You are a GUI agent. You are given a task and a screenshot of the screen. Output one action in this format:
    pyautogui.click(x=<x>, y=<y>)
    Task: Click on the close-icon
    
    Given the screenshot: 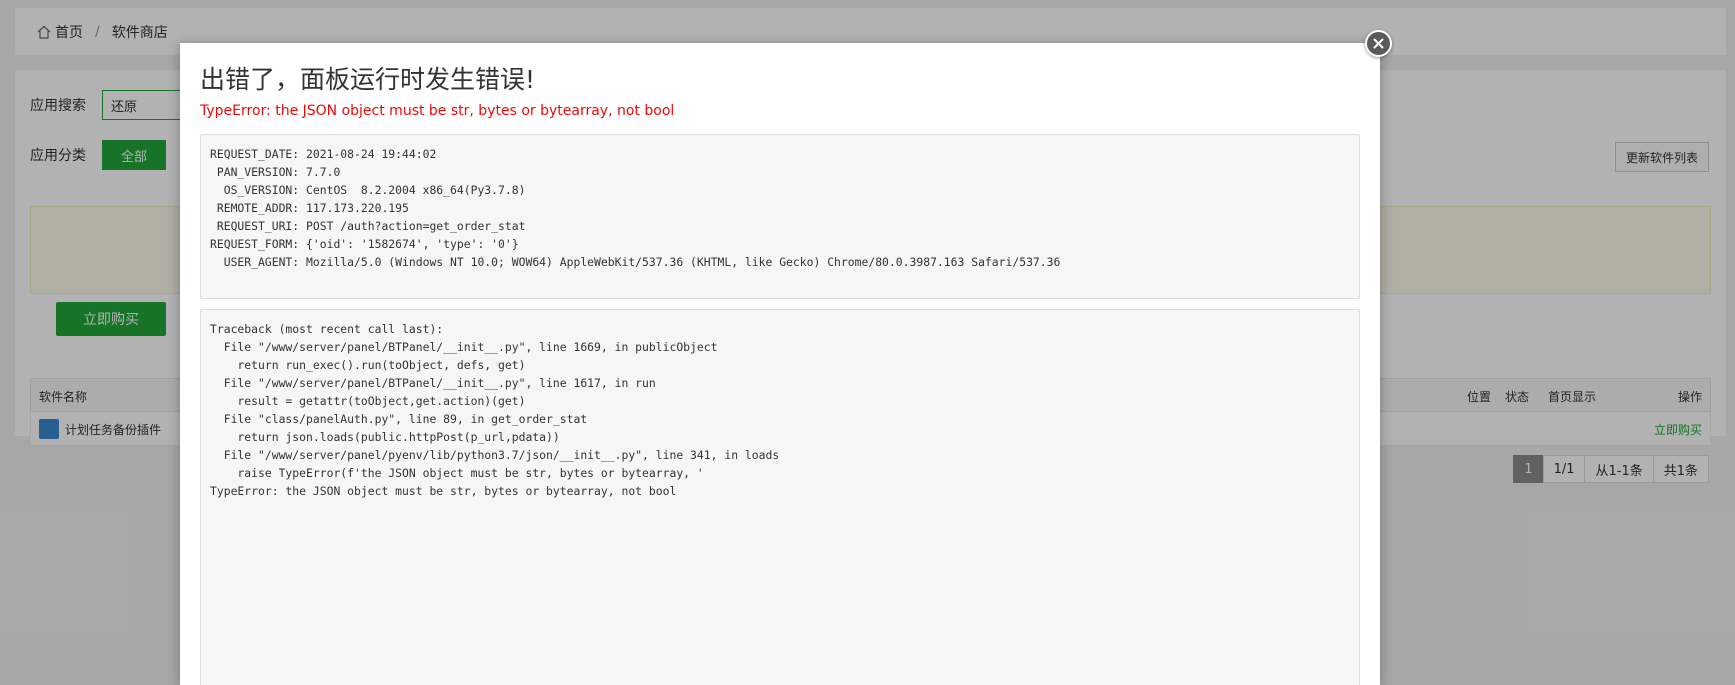 What is the action you would take?
    pyautogui.click(x=1378, y=43)
    